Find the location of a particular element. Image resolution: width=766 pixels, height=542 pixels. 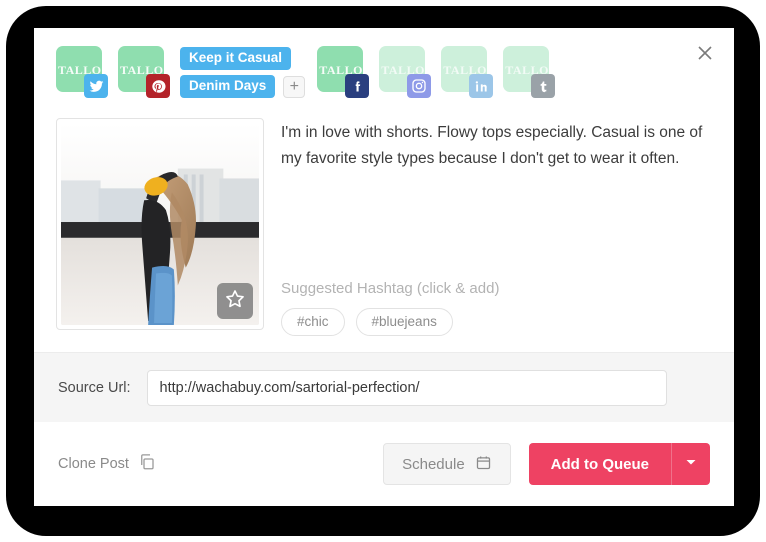

star-icon is located at coordinates (235, 301).